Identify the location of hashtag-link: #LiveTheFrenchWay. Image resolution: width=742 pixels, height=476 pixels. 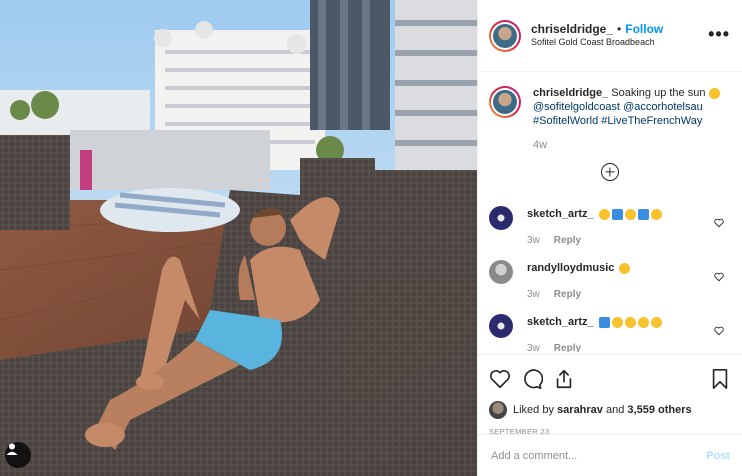
(651, 121).